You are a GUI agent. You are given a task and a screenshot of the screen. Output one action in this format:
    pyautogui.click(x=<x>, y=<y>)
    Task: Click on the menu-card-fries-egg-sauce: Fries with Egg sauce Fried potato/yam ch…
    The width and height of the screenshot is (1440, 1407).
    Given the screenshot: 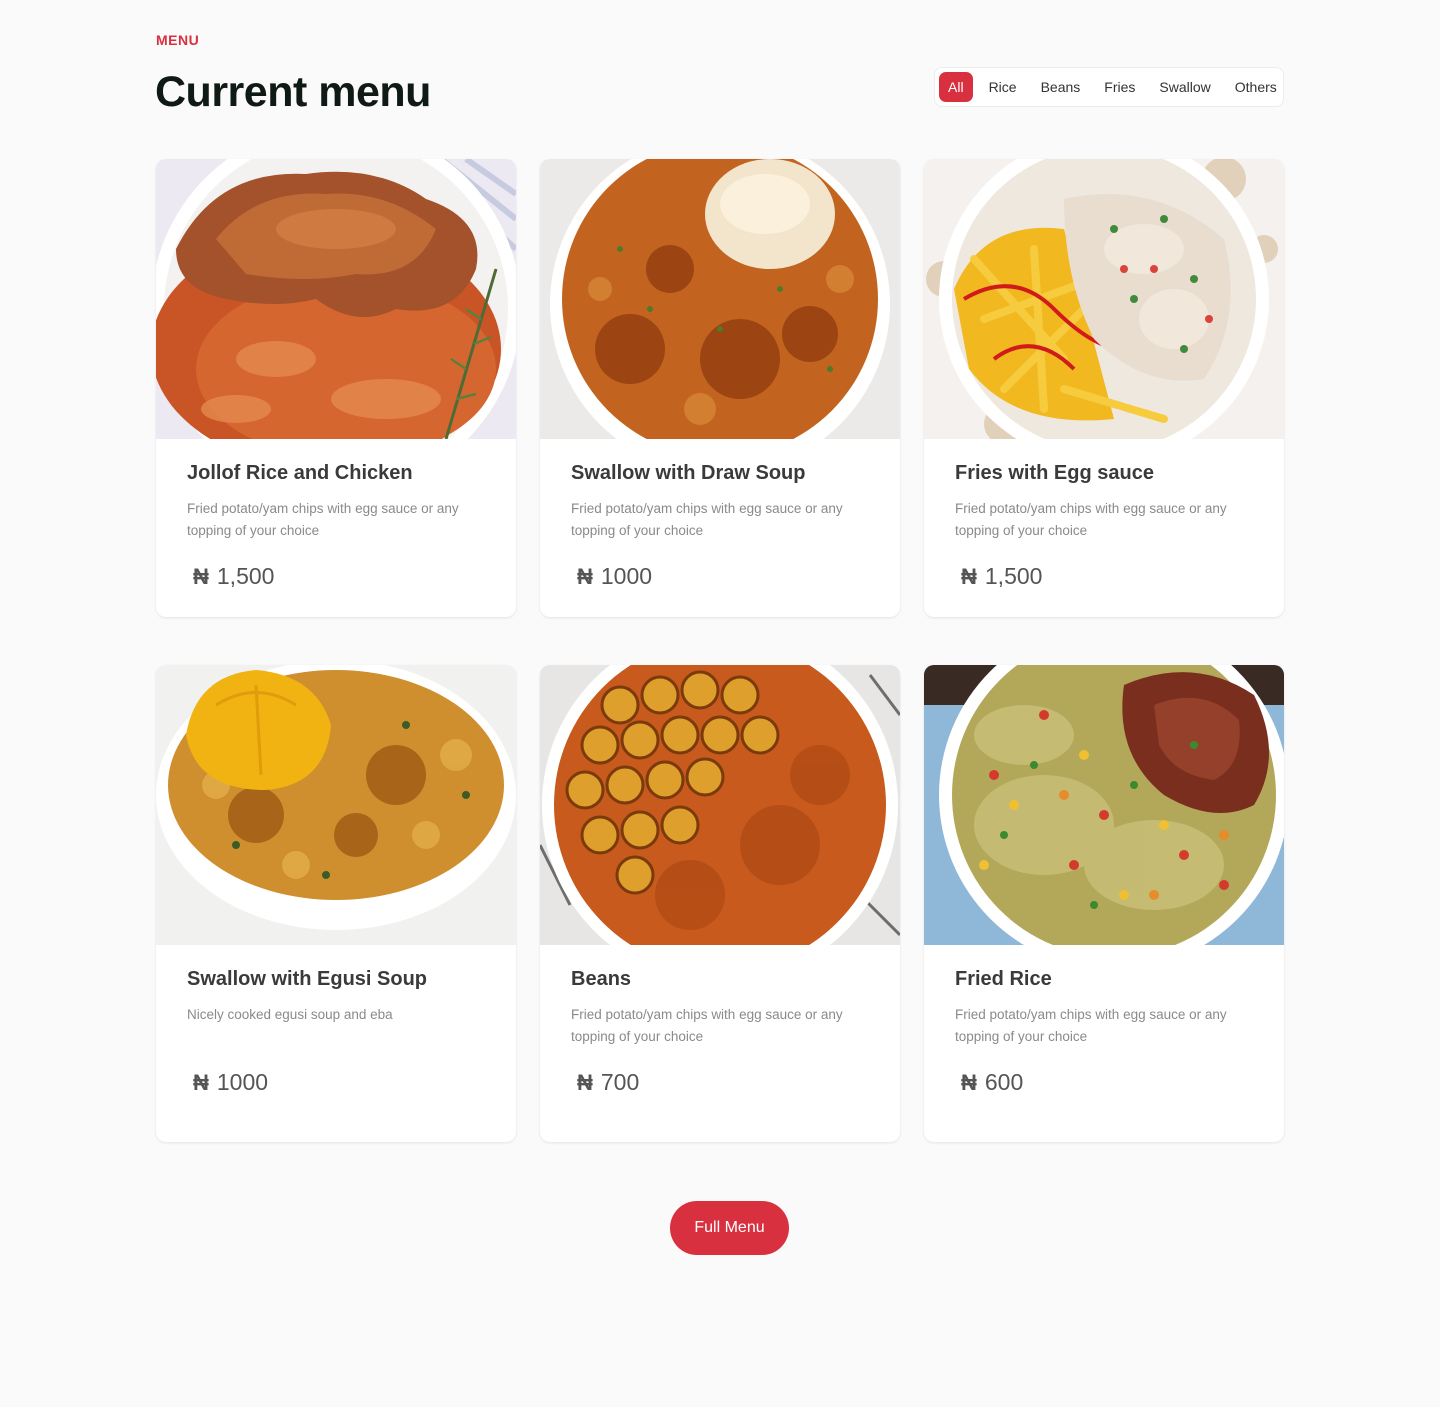 What is the action you would take?
    pyautogui.click(x=1104, y=388)
    